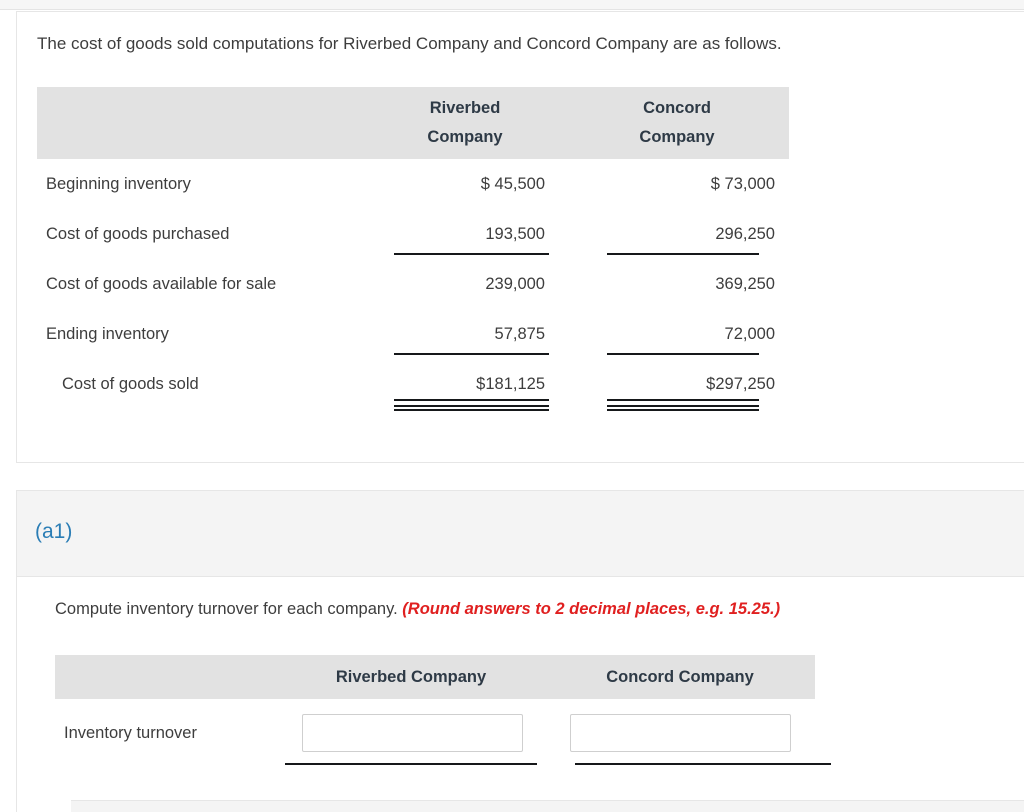 The width and height of the screenshot is (1024, 812). I want to click on table-row: Cost of goods purchased 193,500 296,250, so click(413, 234).